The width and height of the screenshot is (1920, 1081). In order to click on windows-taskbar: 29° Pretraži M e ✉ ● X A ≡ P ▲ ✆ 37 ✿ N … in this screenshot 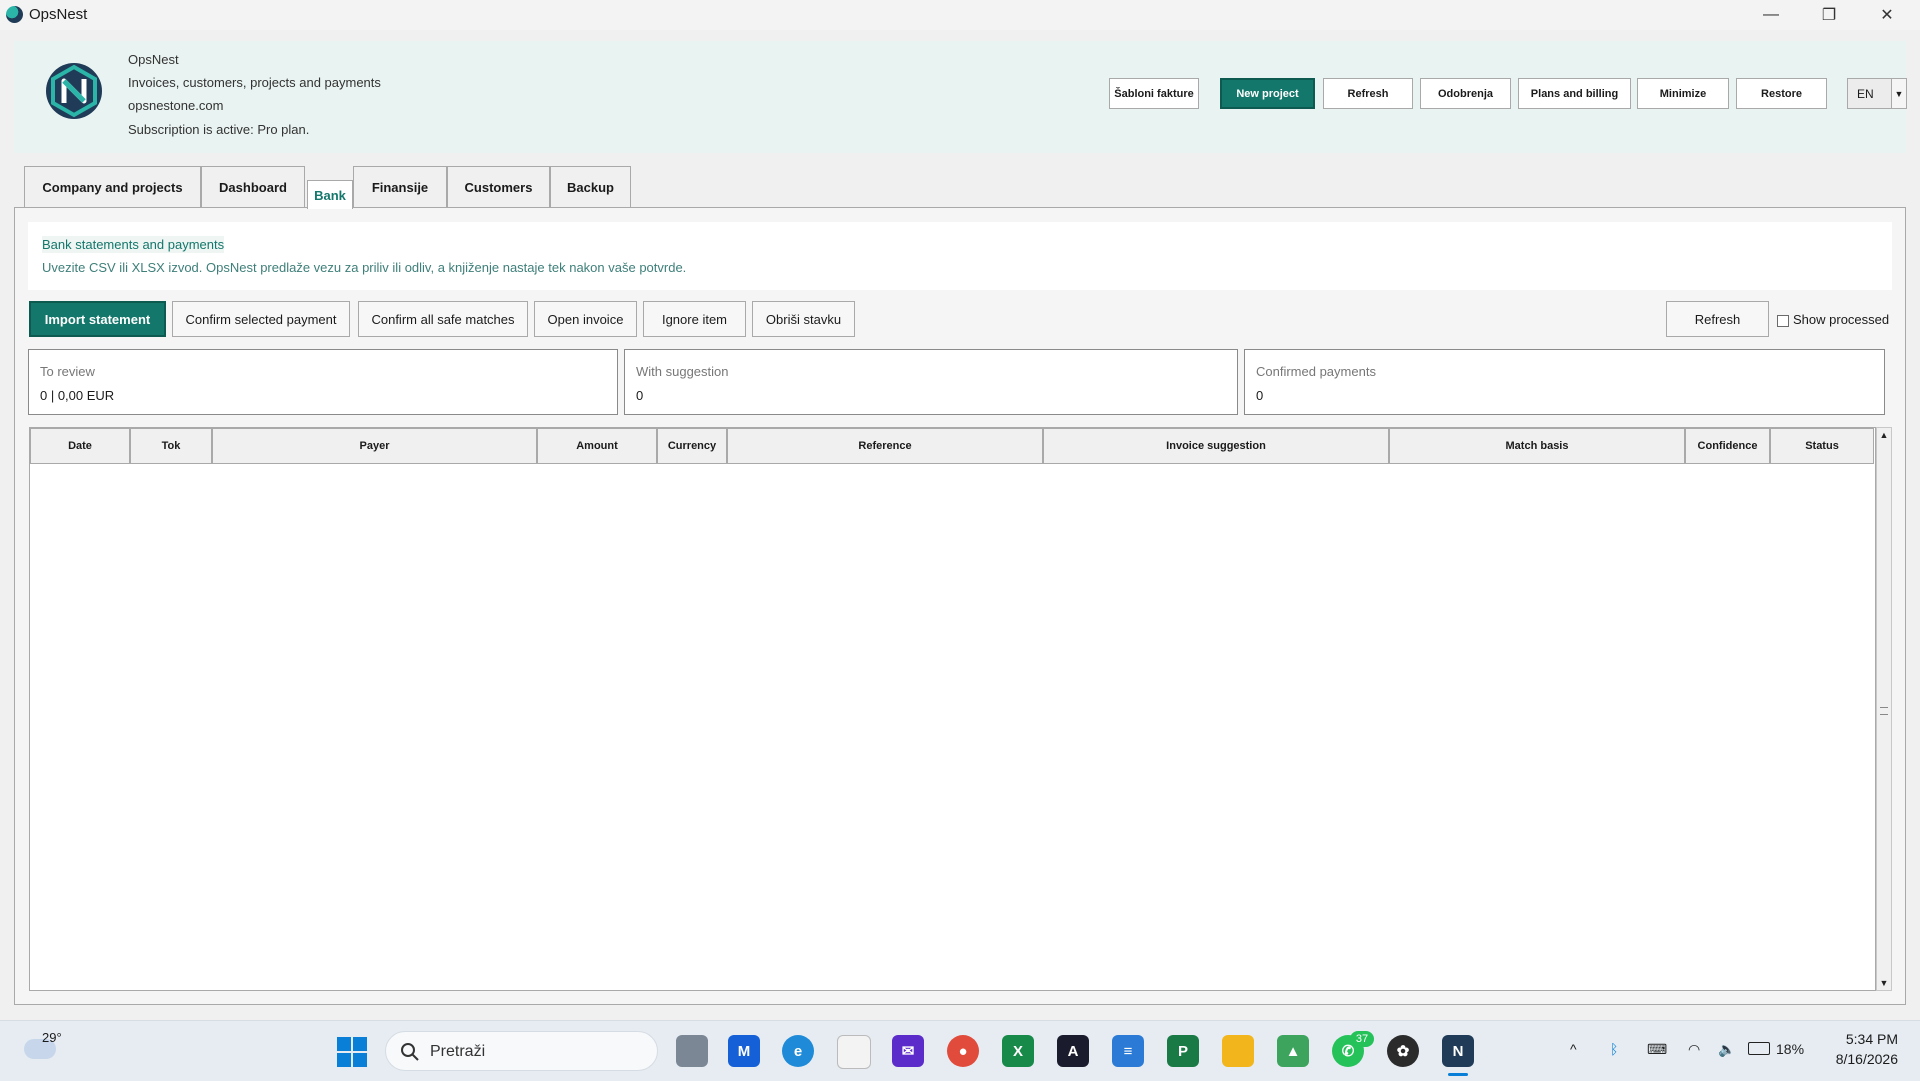, I will do `click(960, 1050)`.